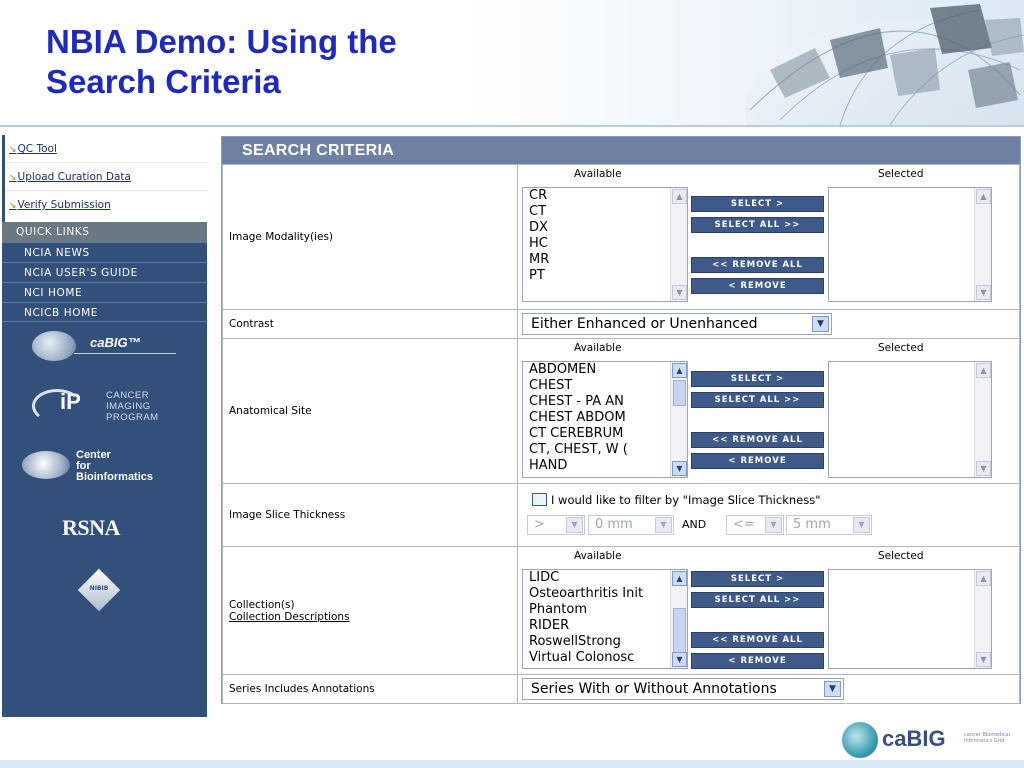  I want to click on nav-link-qc-tool: ↘QC Tool, so click(106, 149).